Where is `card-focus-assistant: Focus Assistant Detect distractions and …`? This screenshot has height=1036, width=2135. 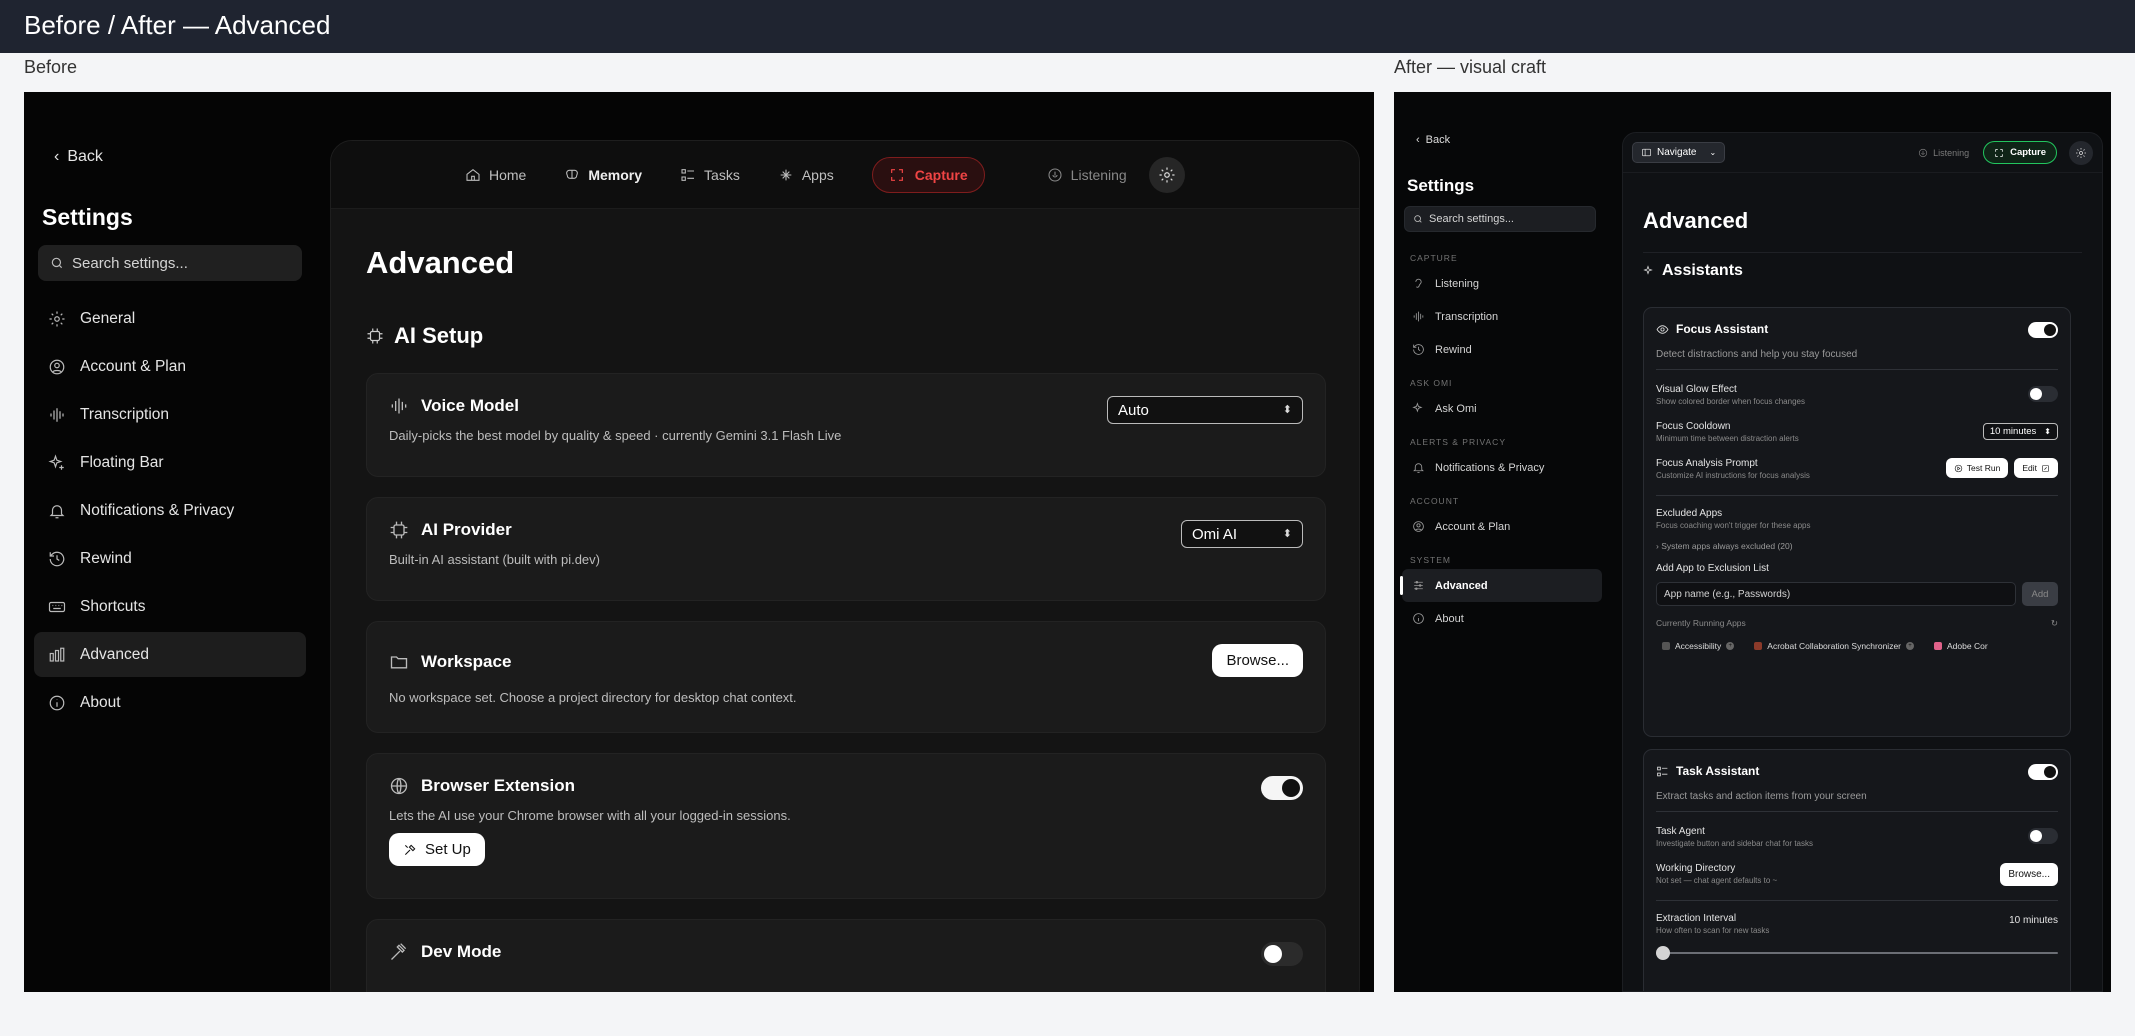
card-focus-assistant: Focus Assistant Detect distractions and … is located at coordinates (1857, 522).